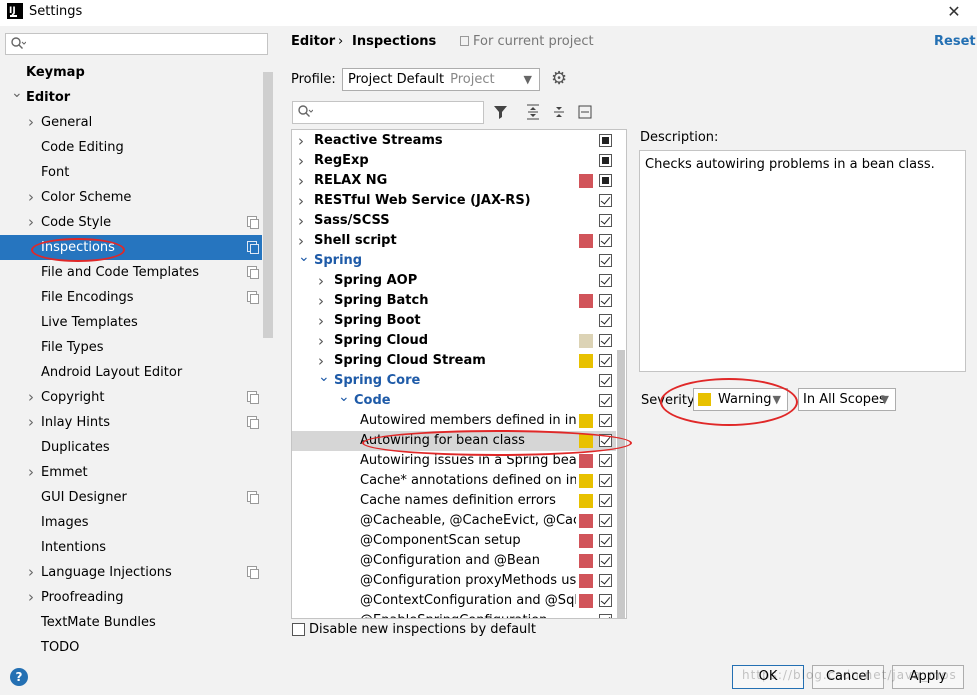 The height and width of the screenshot is (695, 977). I want to click on sidebar-search-input, so click(136, 44).